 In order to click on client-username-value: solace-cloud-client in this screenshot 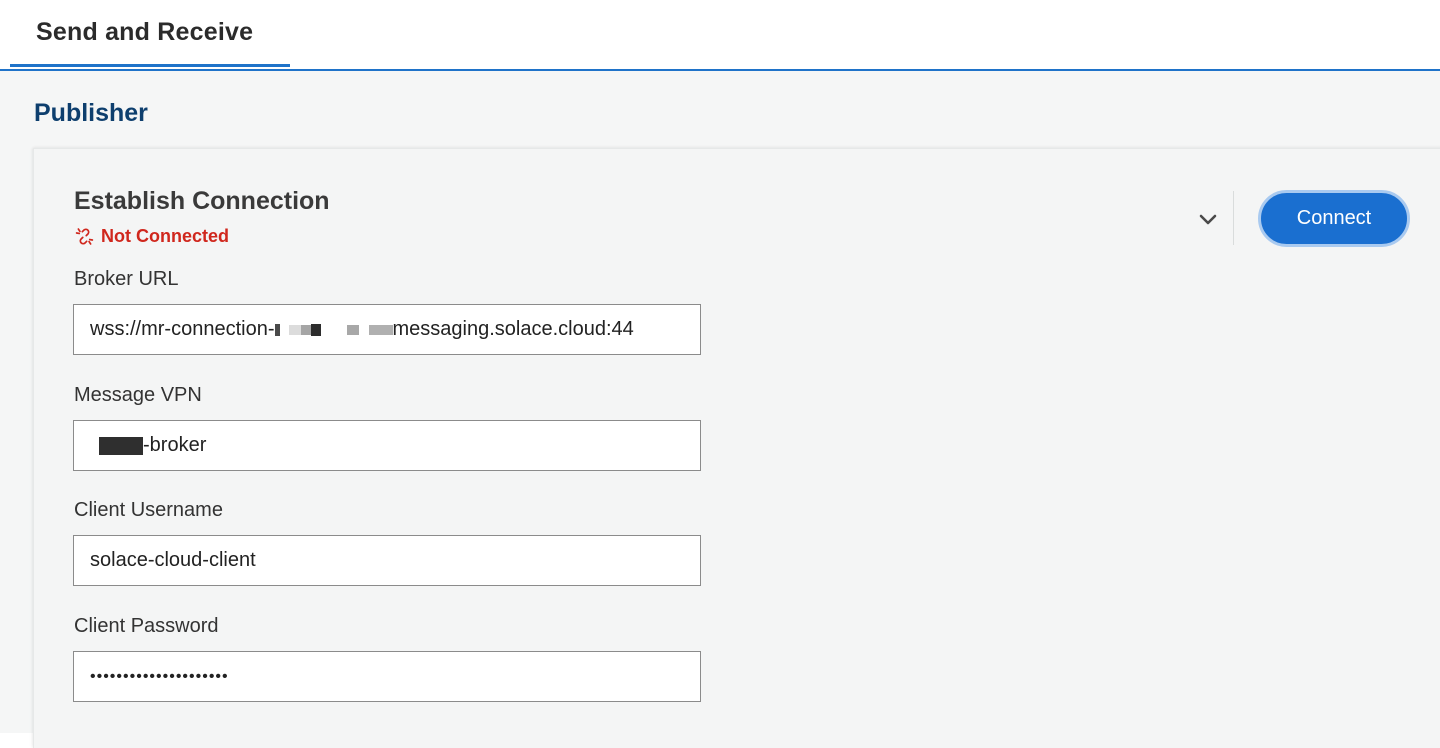, I will do `click(173, 560)`.